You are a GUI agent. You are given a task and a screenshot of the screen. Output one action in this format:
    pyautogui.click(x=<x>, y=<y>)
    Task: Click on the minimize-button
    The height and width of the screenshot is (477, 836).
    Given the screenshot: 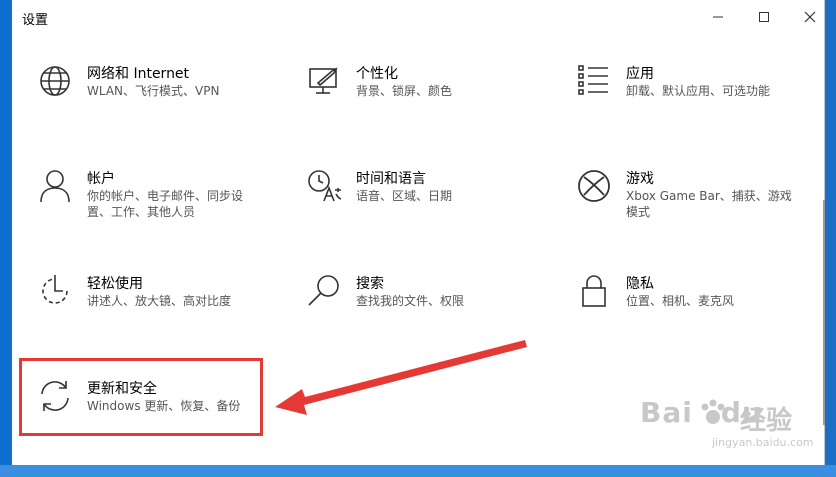 What is the action you would take?
    pyautogui.click(x=718, y=17)
    